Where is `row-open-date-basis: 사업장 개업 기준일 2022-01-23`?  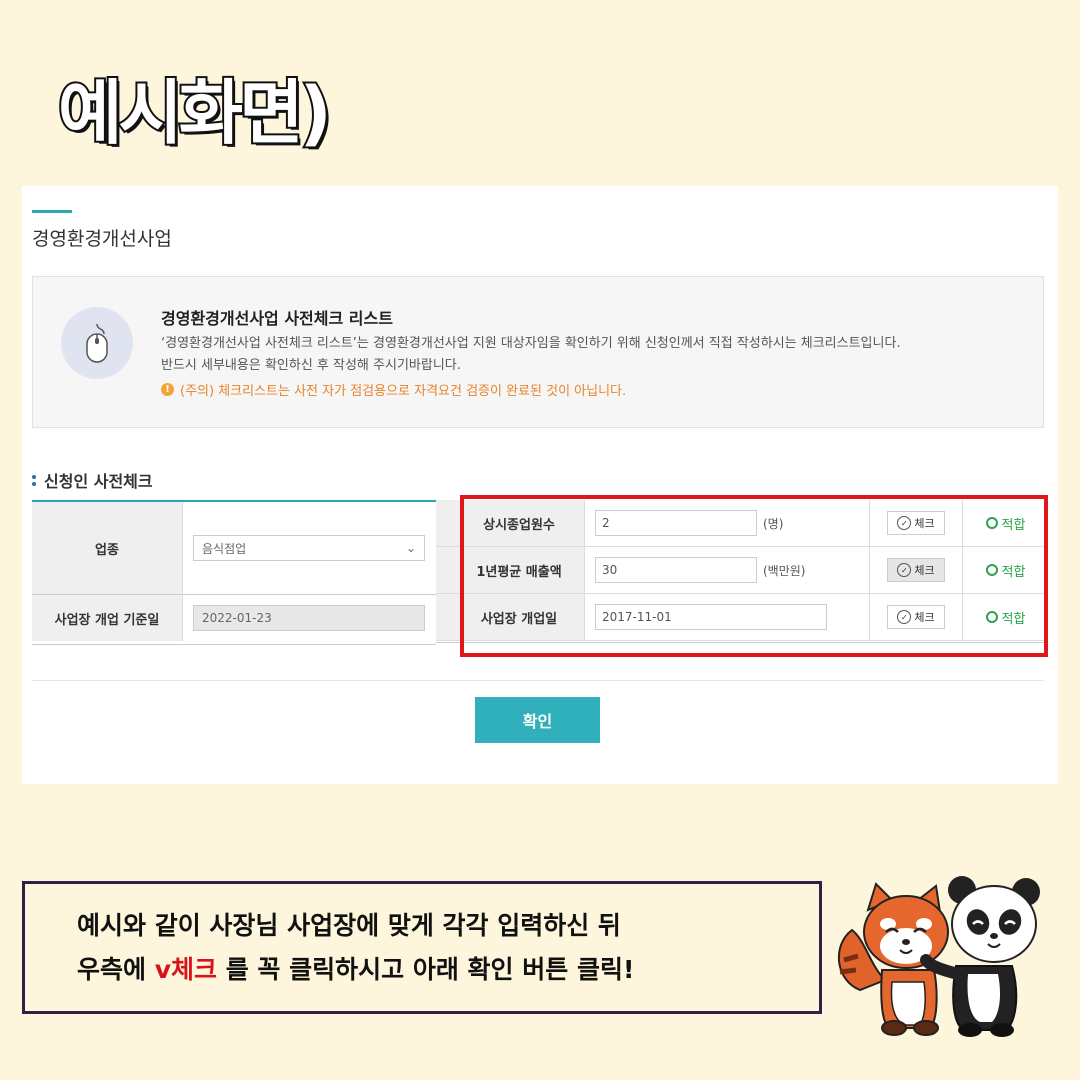 row-open-date-basis: 사업장 개업 기준일 2022-01-23 is located at coordinates (234, 618).